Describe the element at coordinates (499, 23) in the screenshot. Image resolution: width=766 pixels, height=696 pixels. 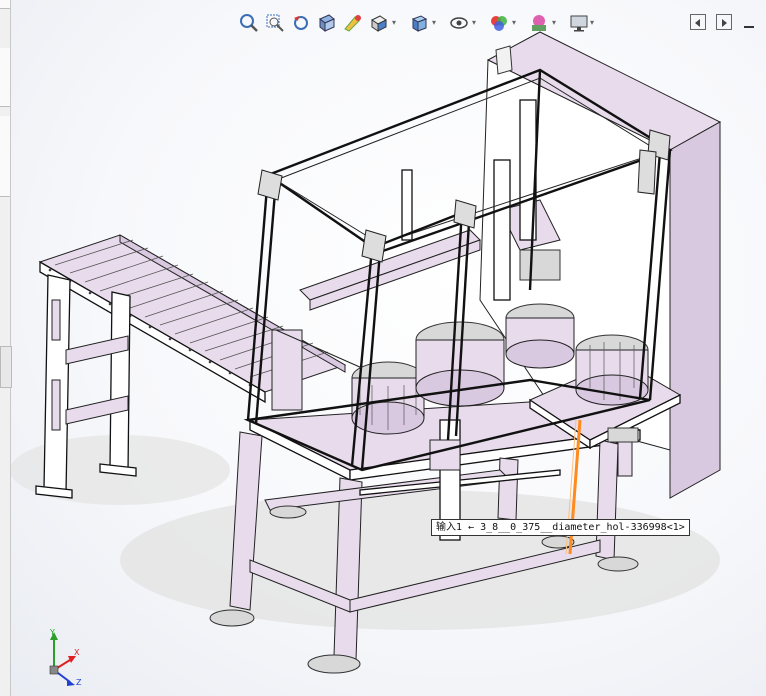
I see `edit-appearance-icon` at that location.